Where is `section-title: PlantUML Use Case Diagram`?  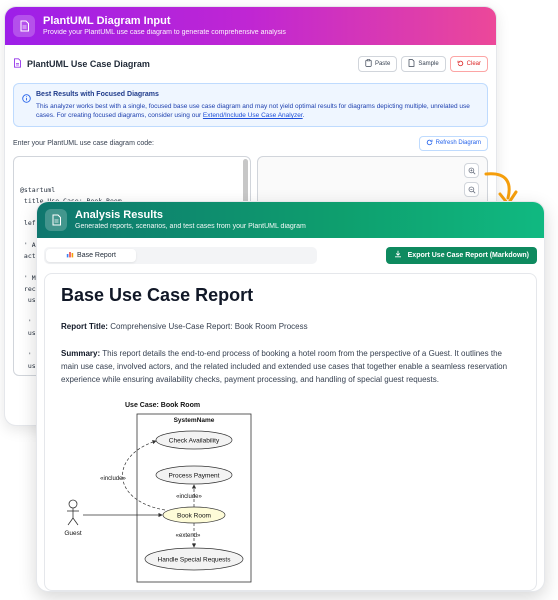
section-title: PlantUML Use Case Diagram is located at coordinates (81, 64).